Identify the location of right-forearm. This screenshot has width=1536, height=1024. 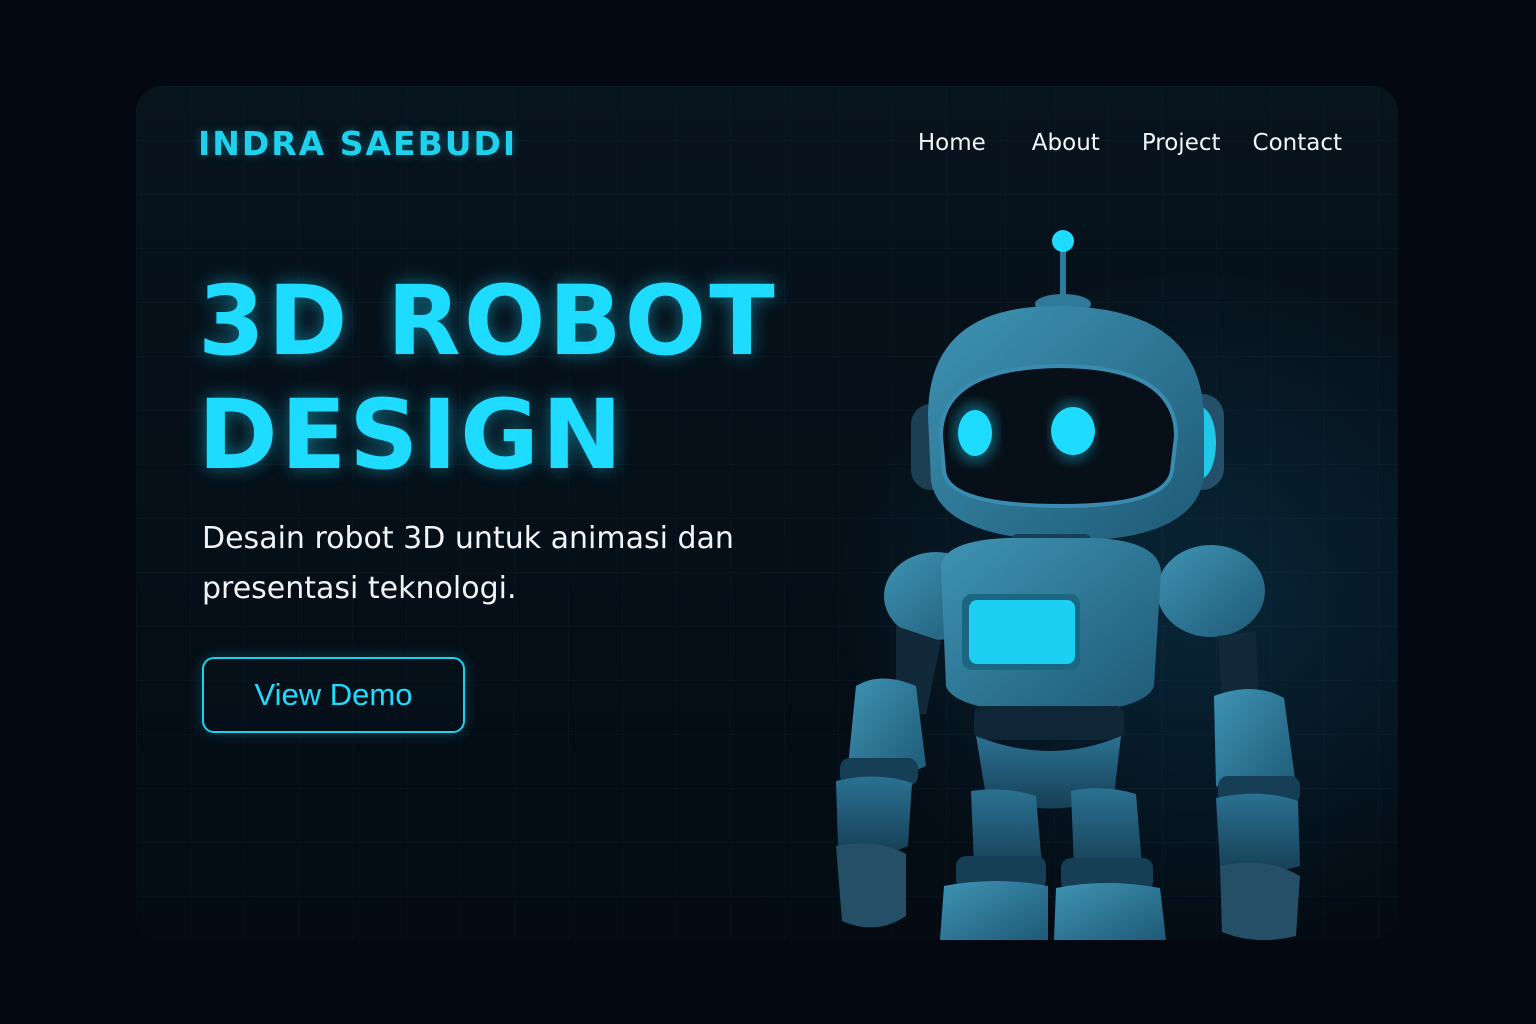
(1258, 832).